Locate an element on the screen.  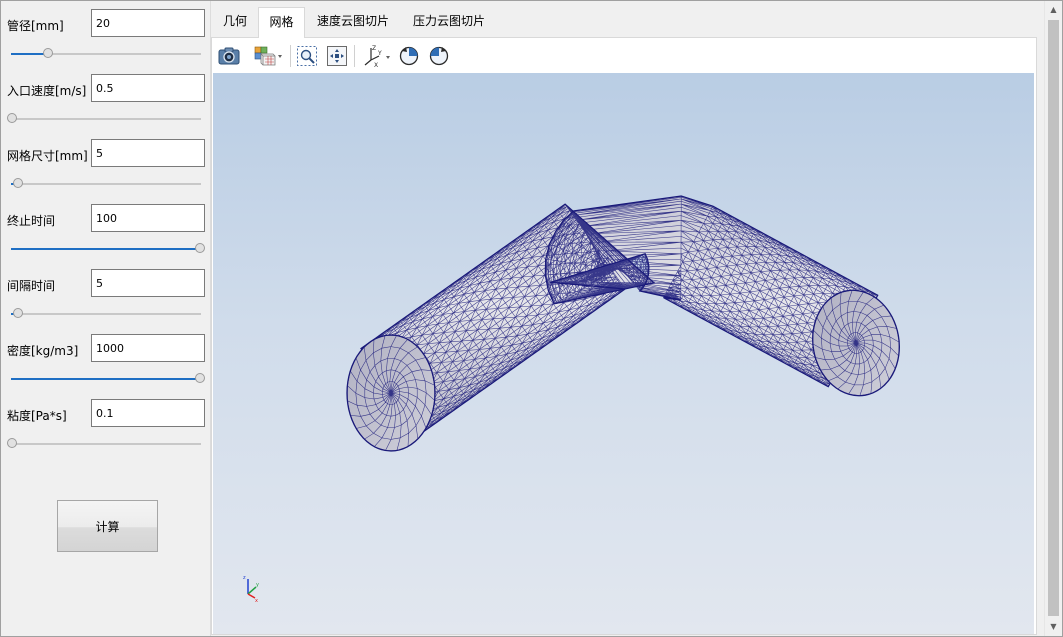
inlet-cap is located at coordinates (391, 393).